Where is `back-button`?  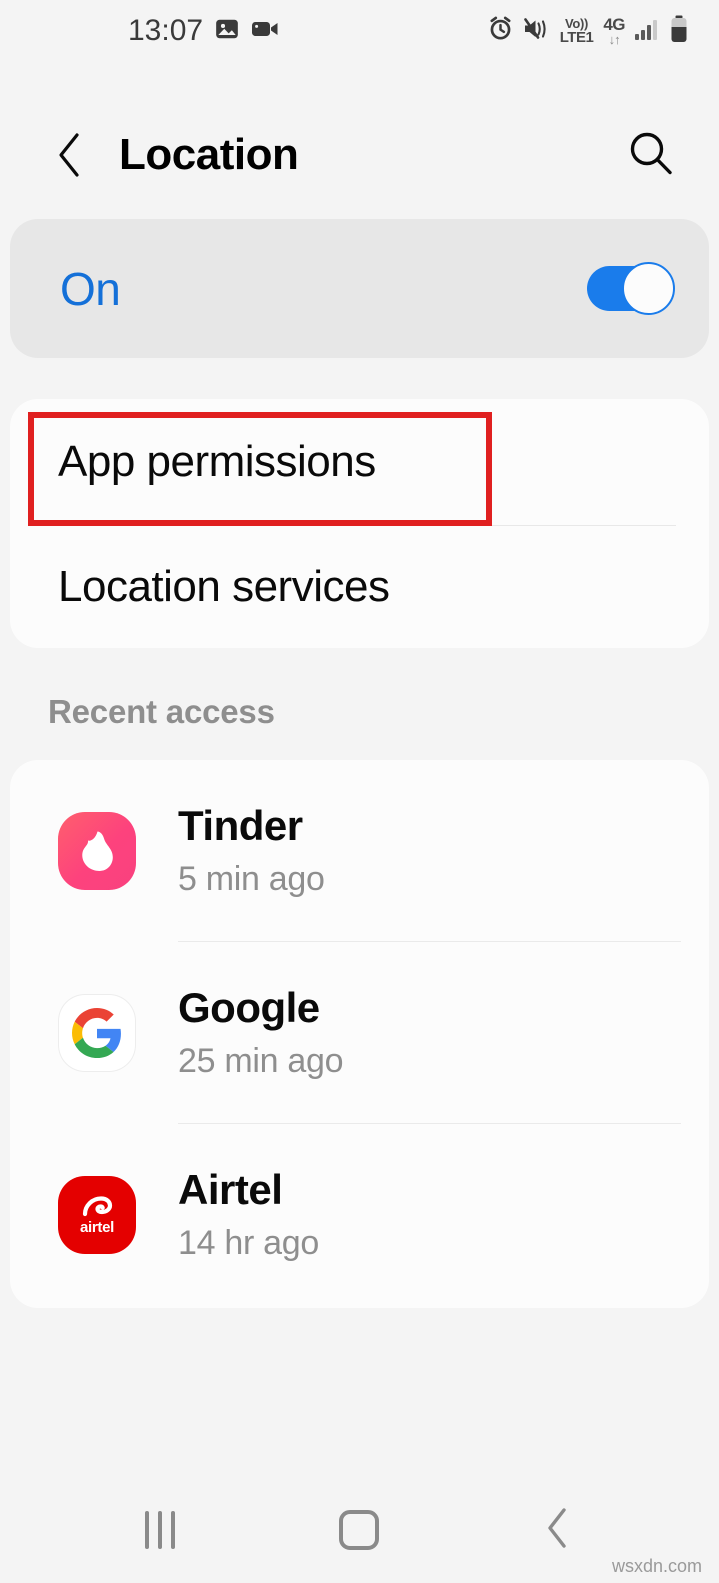 back-button is located at coordinates (69, 155).